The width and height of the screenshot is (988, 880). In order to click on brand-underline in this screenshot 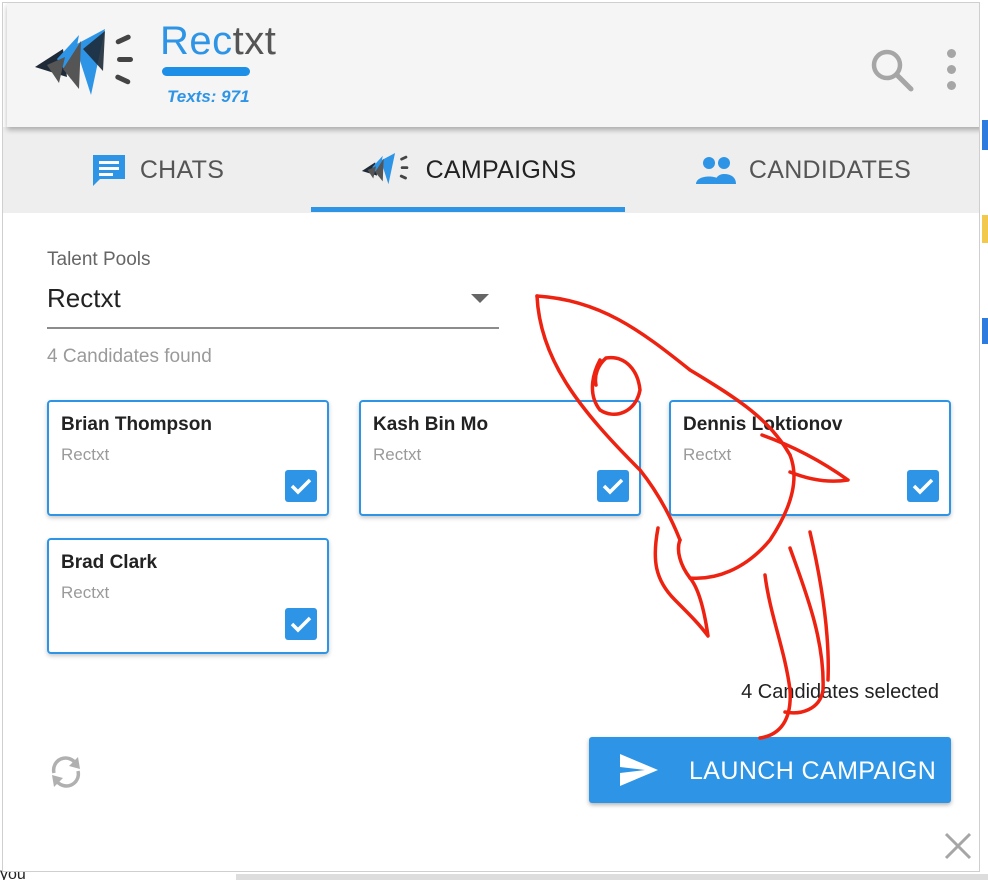, I will do `click(206, 71)`.